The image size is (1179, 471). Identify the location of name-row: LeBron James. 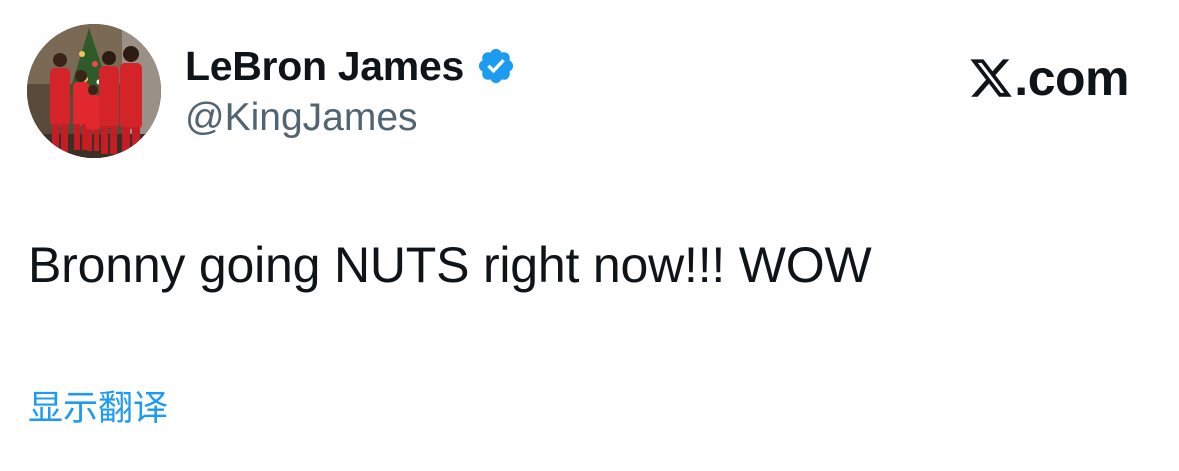
(350, 66).